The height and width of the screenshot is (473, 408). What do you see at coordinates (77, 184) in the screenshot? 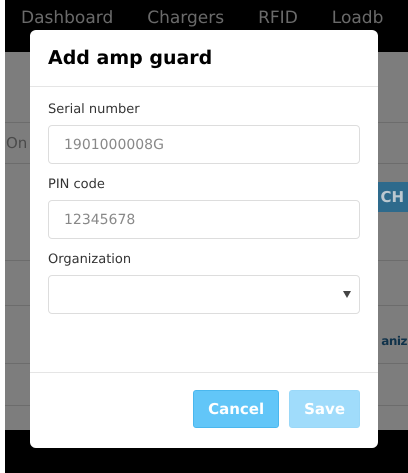
I see `field-label: PIN code` at bounding box center [77, 184].